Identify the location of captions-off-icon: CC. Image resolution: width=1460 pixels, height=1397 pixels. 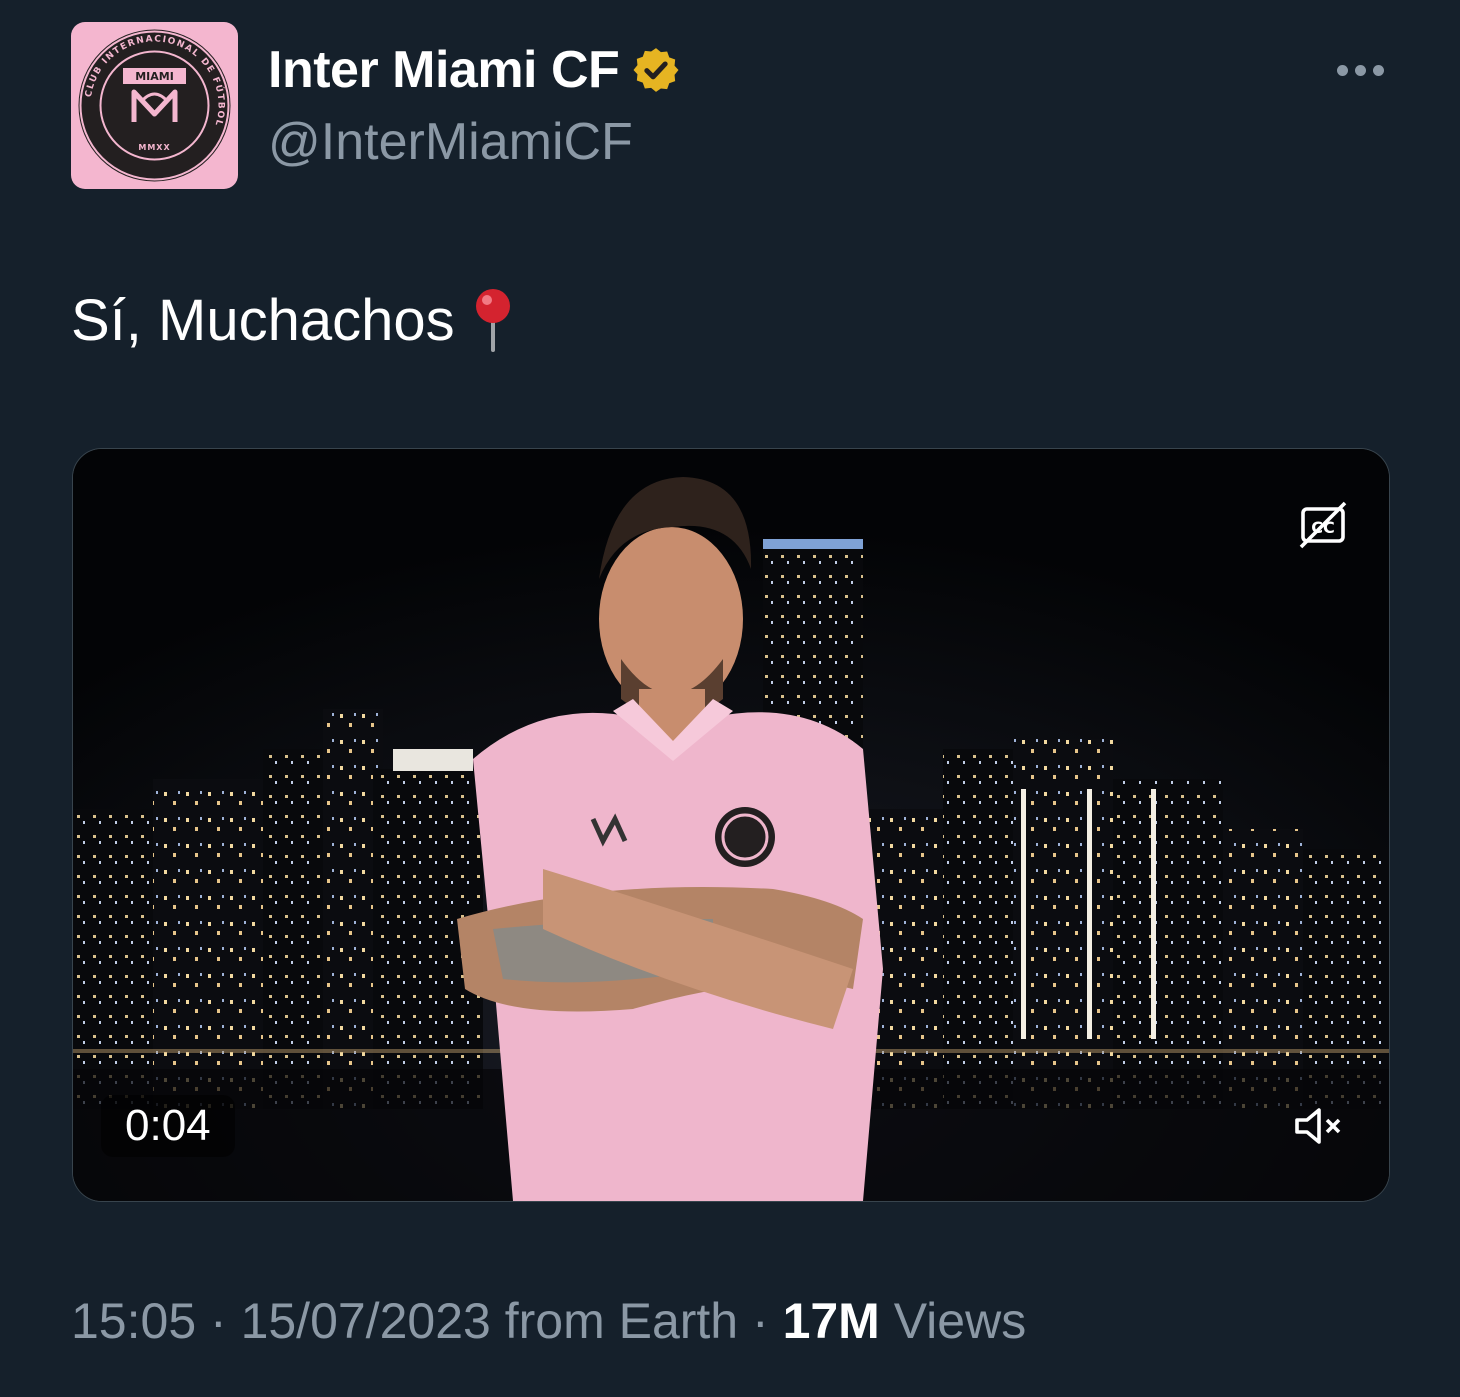
(1323, 525).